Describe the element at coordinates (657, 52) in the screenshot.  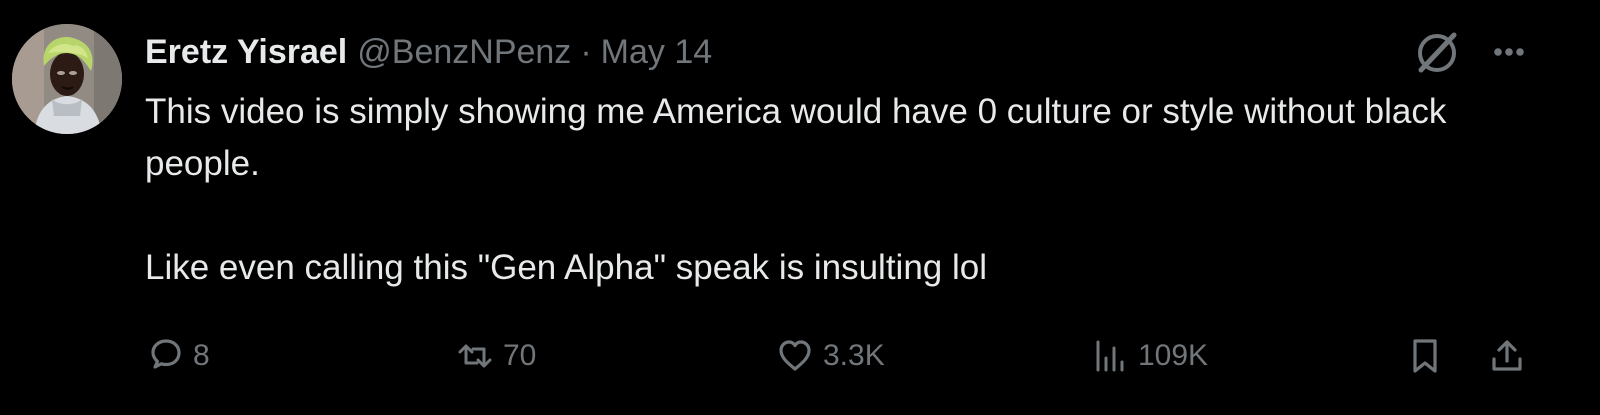
I see `tweet-date: May 14` at that location.